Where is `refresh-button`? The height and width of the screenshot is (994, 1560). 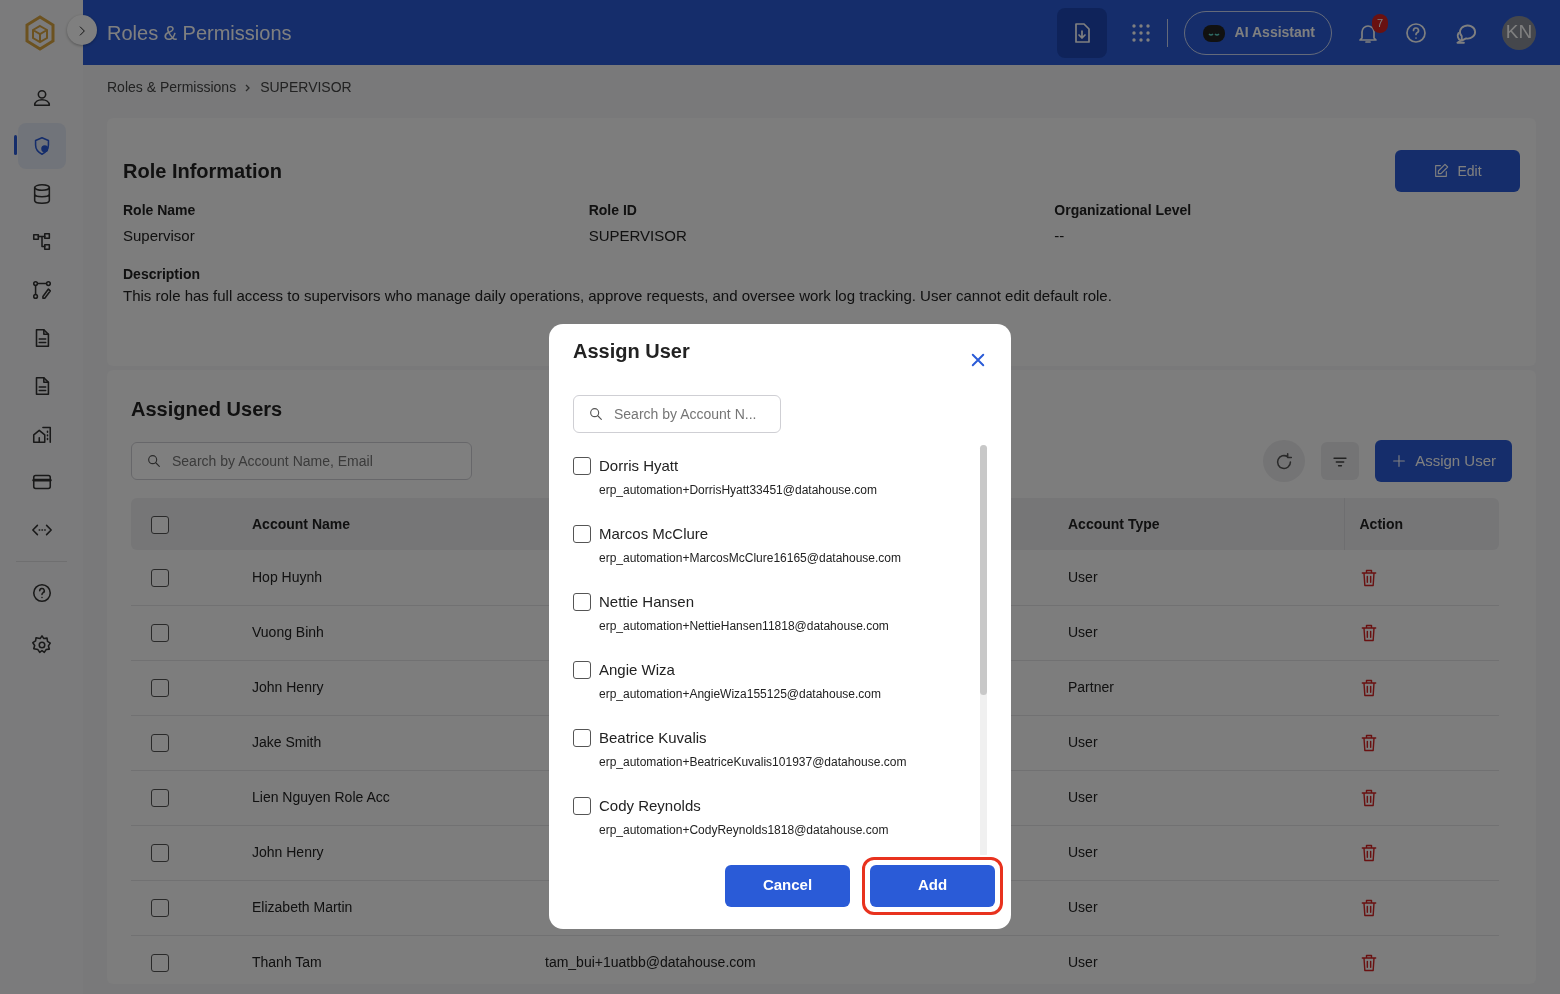 refresh-button is located at coordinates (1284, 461).